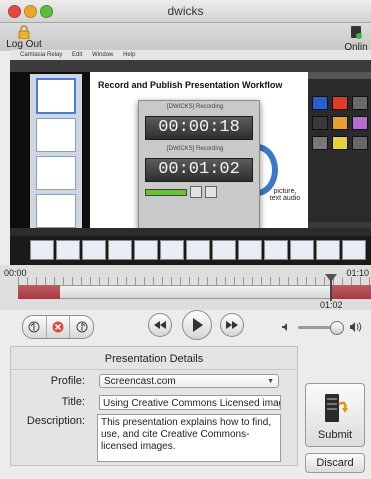 Image resolution: width=371 pixels, height=479 pixels. Describe the element at coordinates (67, 381) in the screenshot. I see `profile-label: Profile:` at that location.